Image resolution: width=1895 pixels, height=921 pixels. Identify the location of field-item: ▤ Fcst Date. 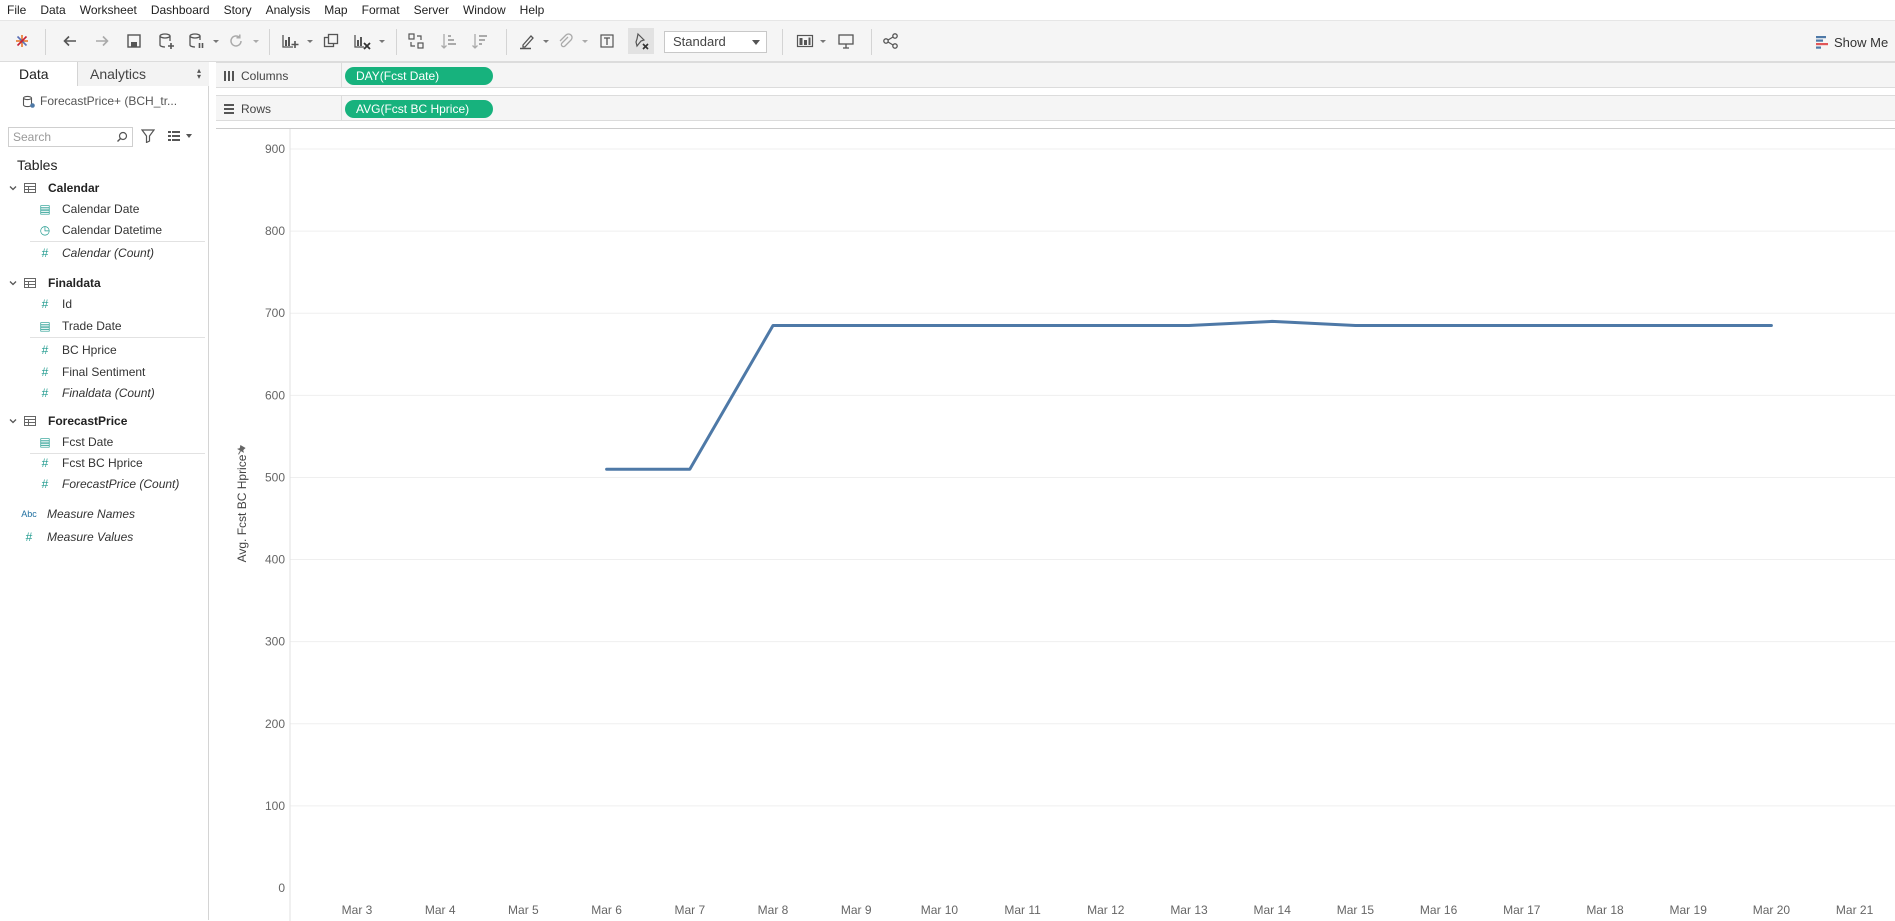
(104, 442).